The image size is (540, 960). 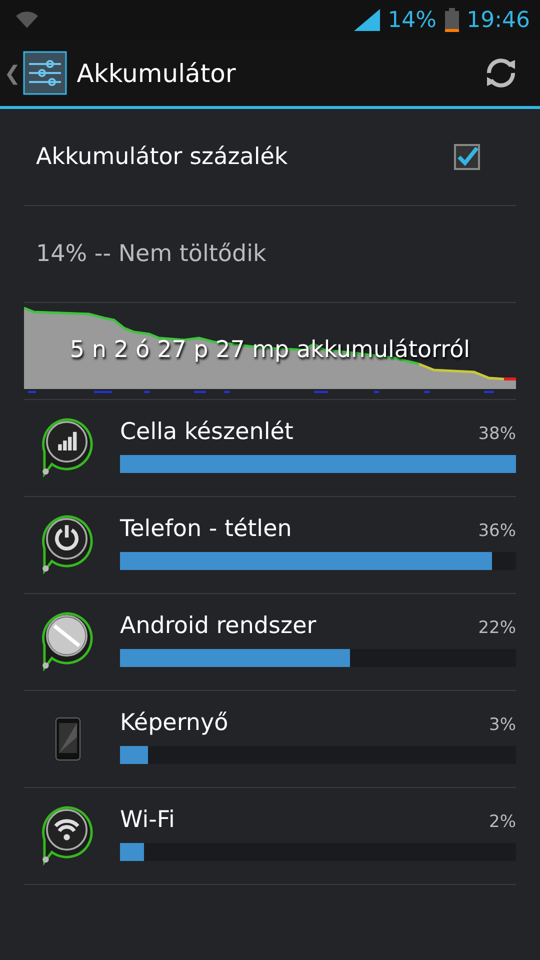 I want to click on usage-row: Cella készenlét 38%, so click(x=270, y=448).